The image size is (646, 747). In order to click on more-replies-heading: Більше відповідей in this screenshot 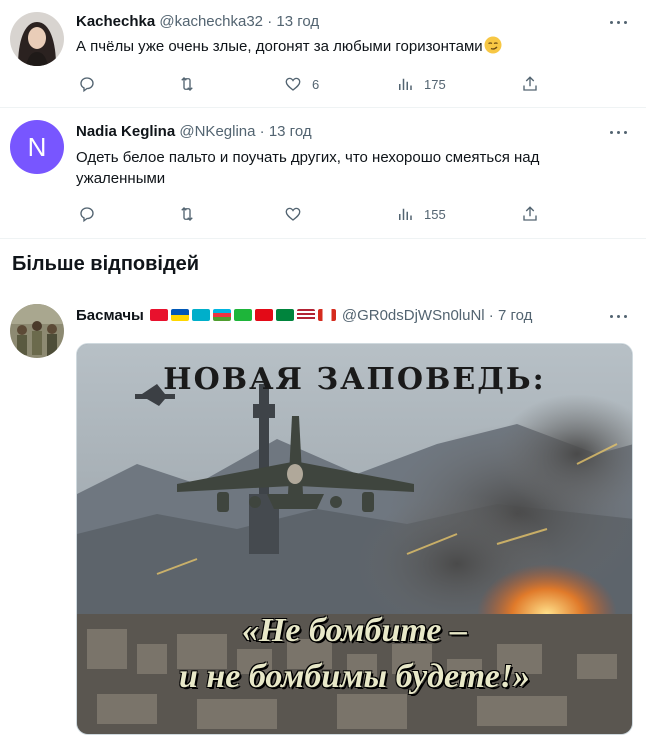, I will do `click(106, 264)`.